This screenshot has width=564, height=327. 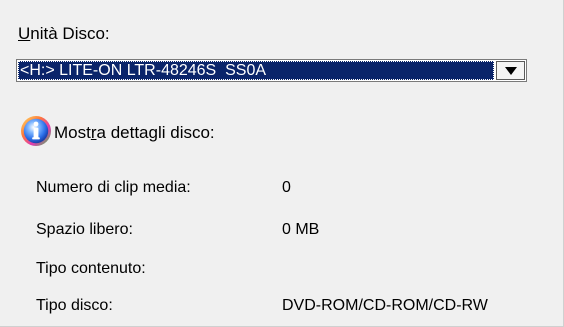 I want to click on info-row-value: 0, so click(x=286, y=187).